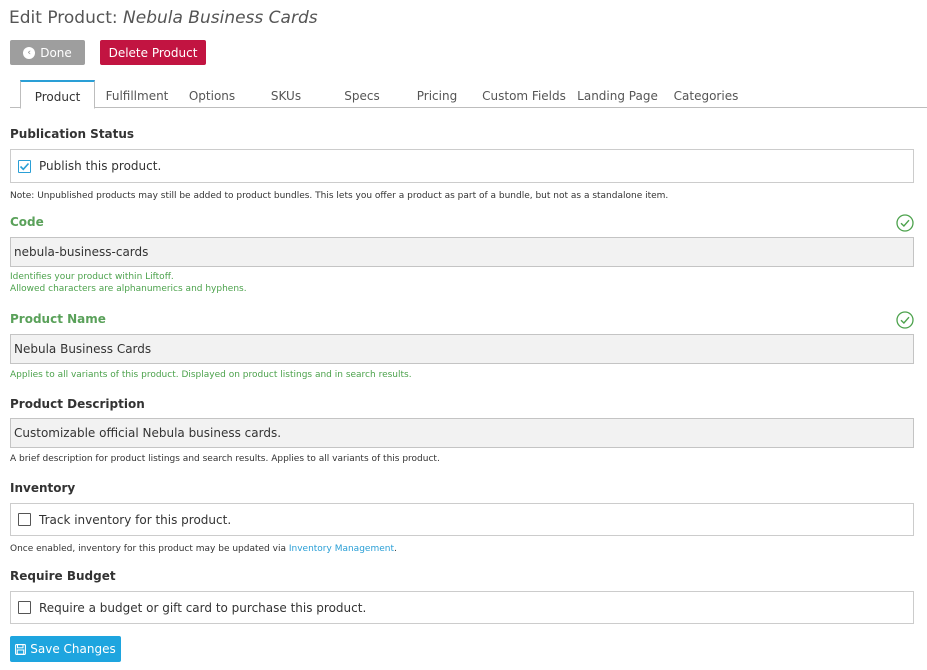 Image resolution: width=927 pixels, height=670 pixels. I want to click on tab-label: Product, so click(57, 96).